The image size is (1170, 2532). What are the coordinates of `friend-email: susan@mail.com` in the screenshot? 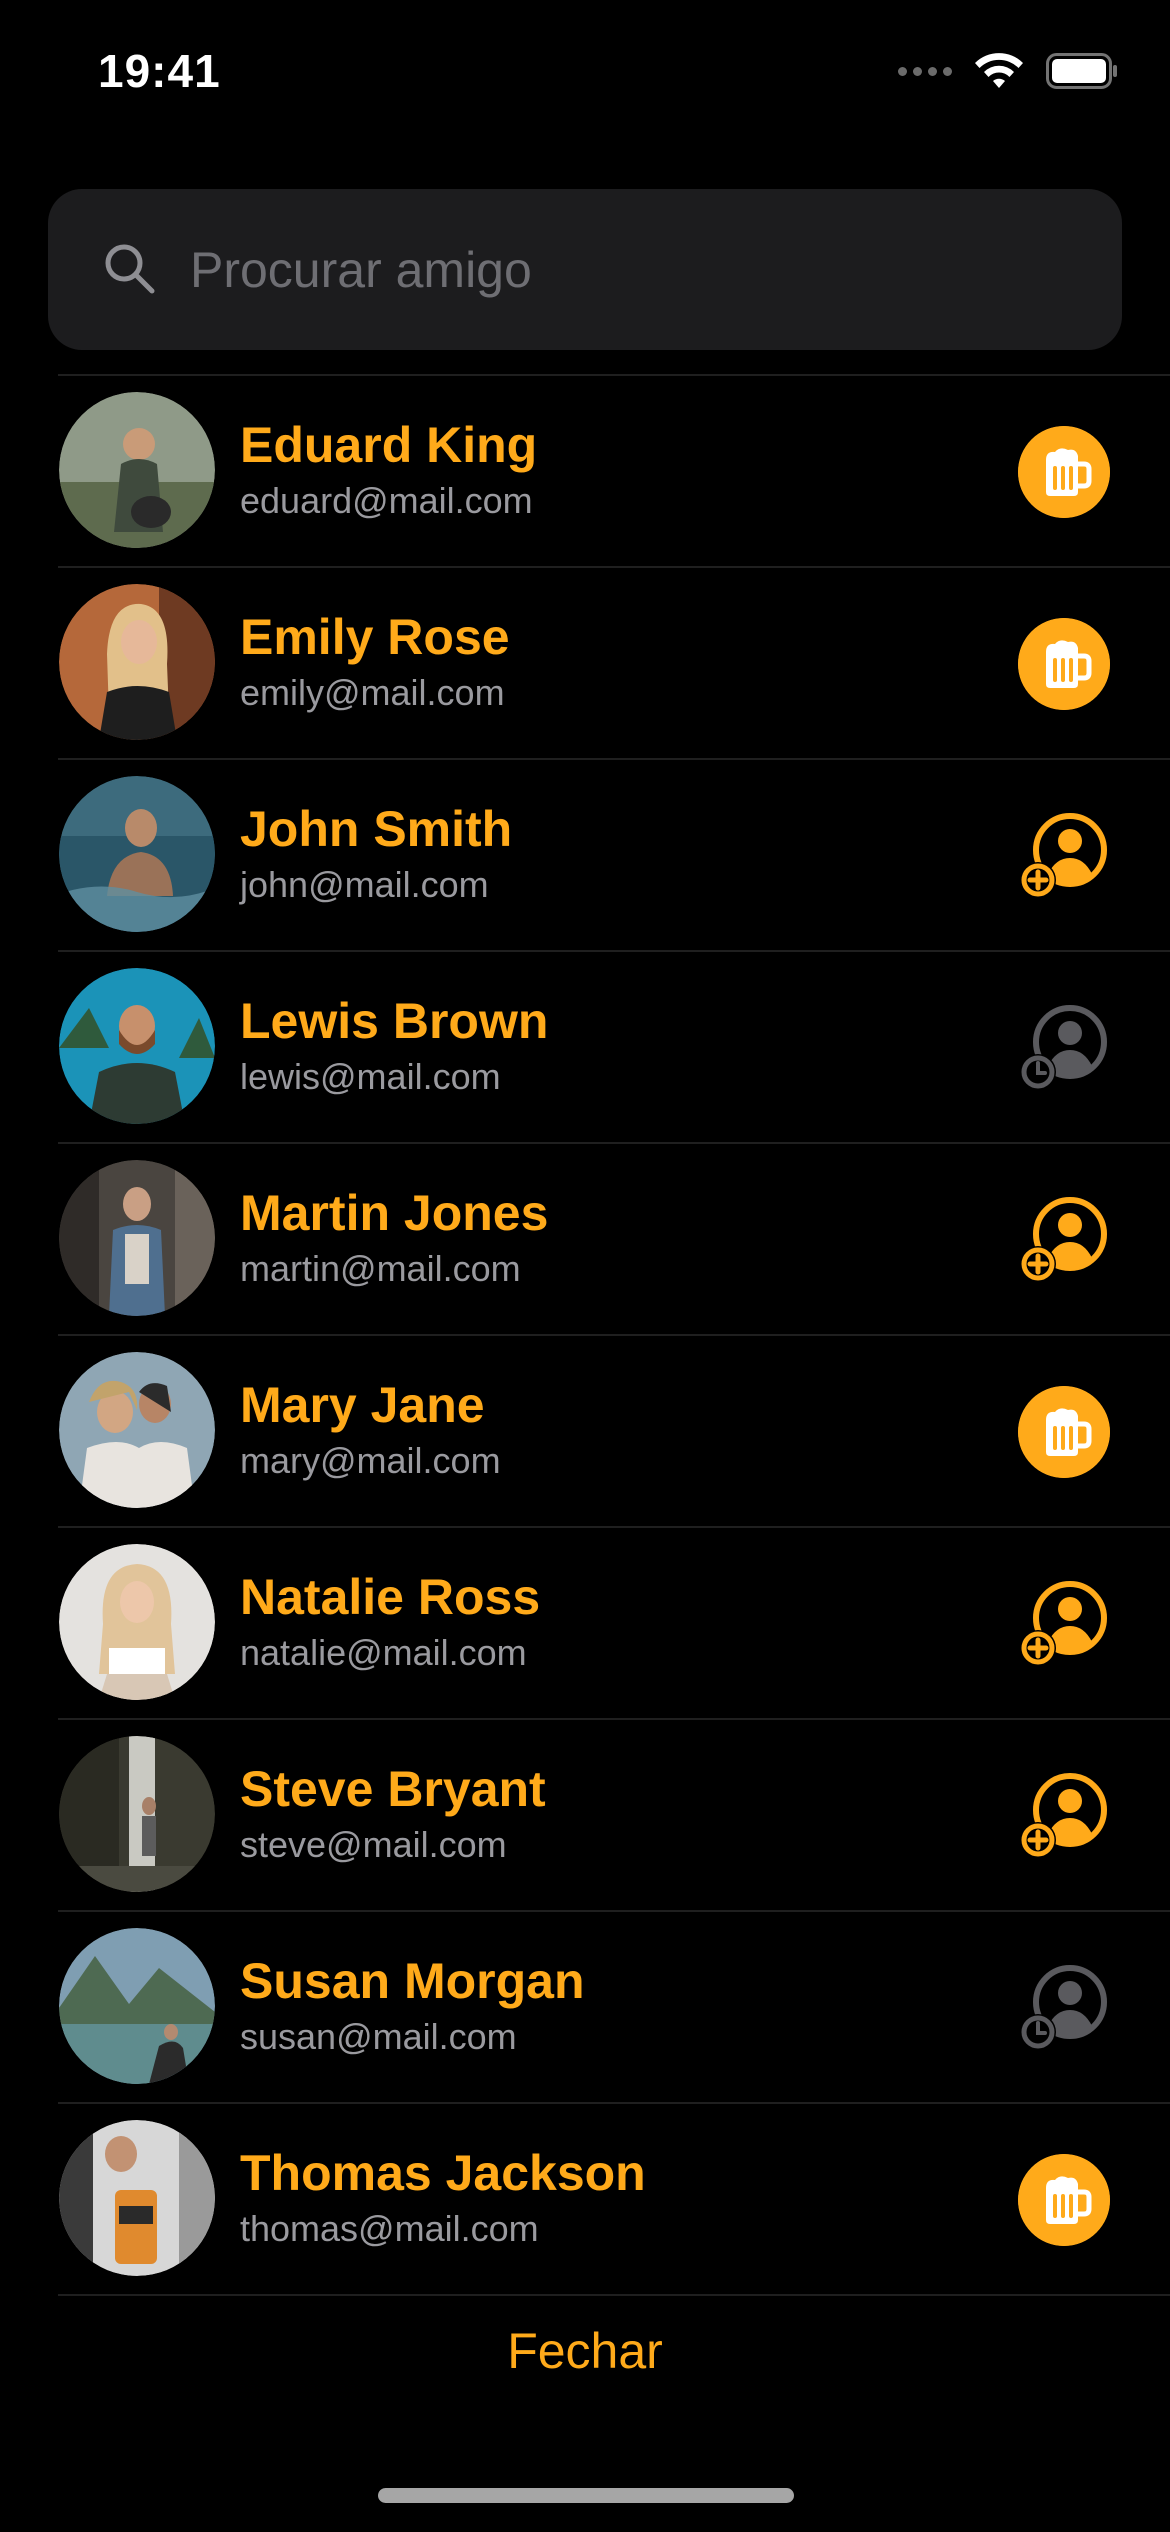 It's located at (378, 2036).